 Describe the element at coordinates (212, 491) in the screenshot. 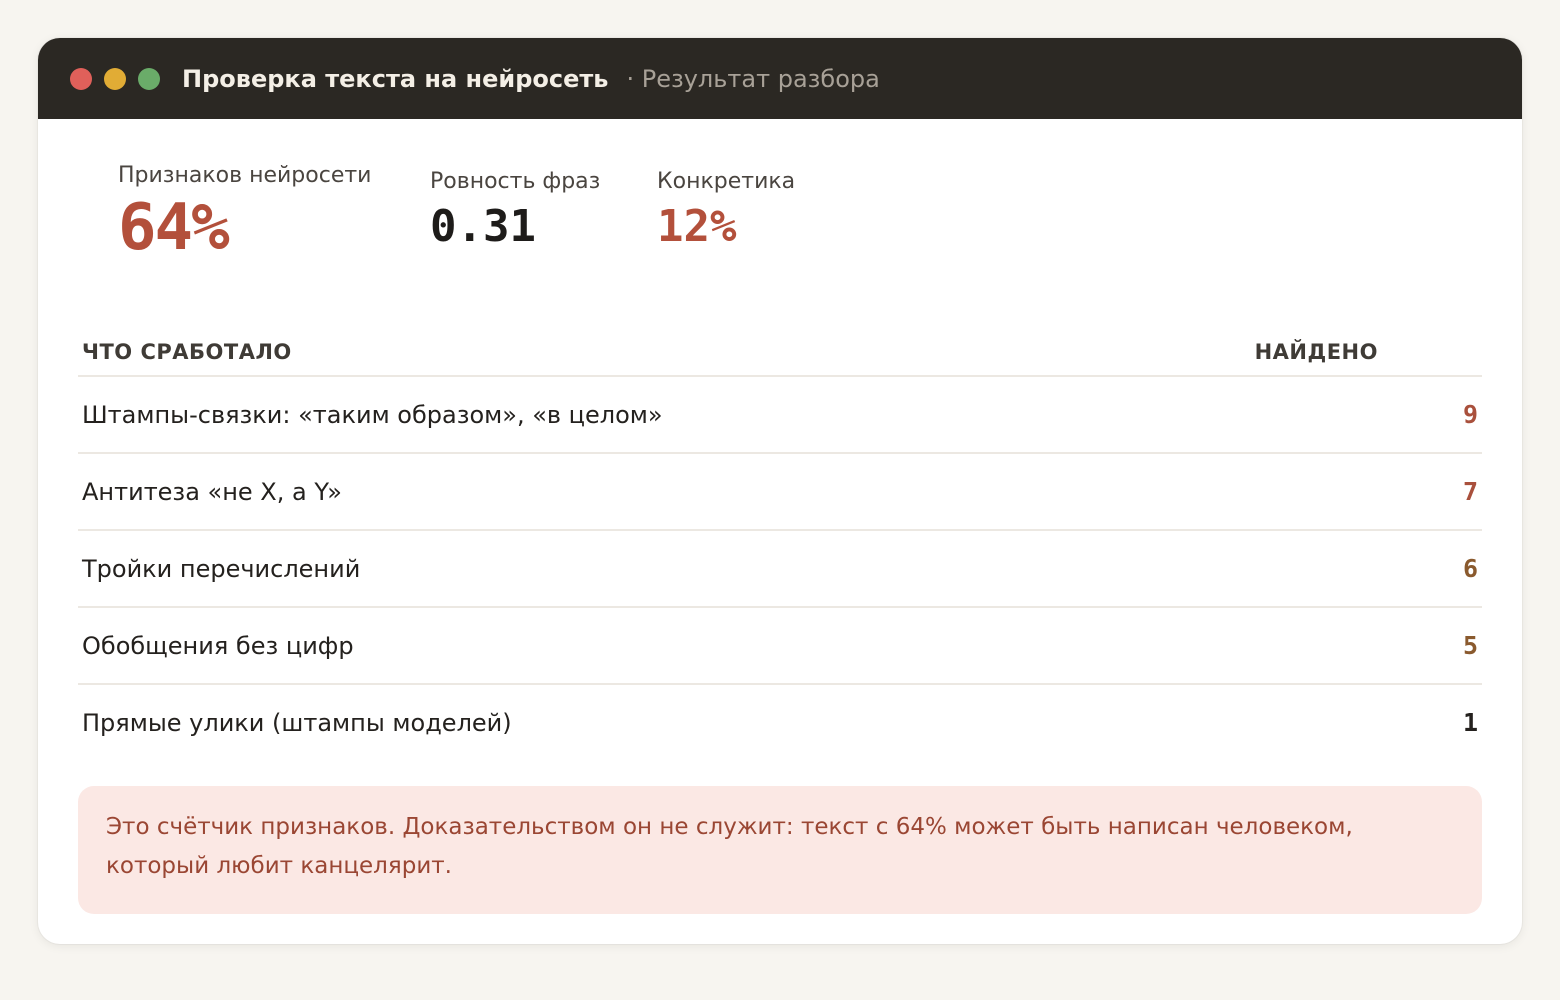

I see `row-label: Антитеза «не X, а Y»` at that location.